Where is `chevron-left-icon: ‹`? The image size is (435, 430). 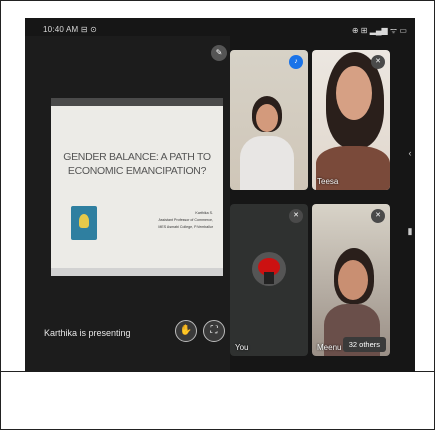
chevron-left-icon: ‹ is located at coordinates (410, 153).